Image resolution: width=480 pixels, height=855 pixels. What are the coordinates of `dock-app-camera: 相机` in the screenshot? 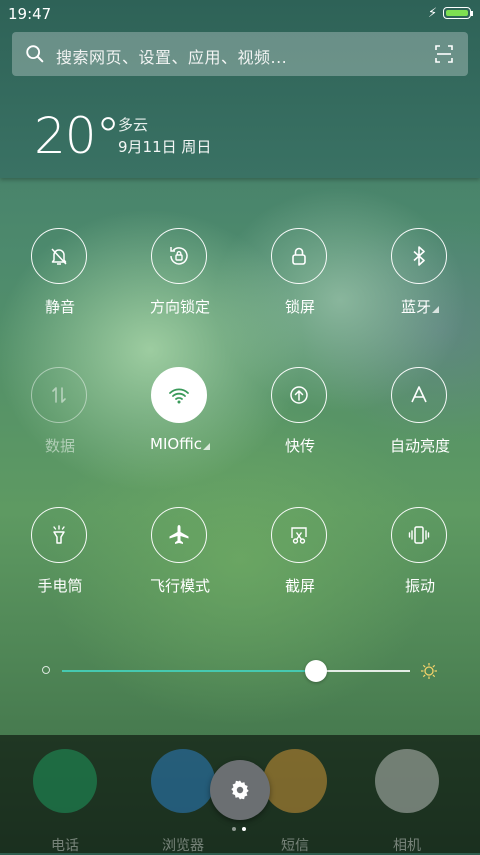 It's located at (407, 801).